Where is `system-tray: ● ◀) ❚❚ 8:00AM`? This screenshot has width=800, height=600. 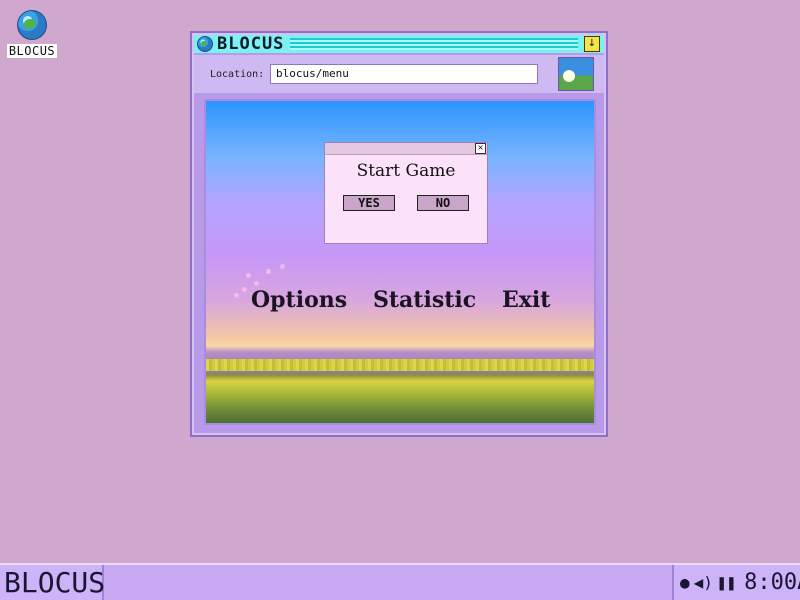
system-tray: ● ◀) ❚❚ 8:00AM is located at coordinates (736, 582).